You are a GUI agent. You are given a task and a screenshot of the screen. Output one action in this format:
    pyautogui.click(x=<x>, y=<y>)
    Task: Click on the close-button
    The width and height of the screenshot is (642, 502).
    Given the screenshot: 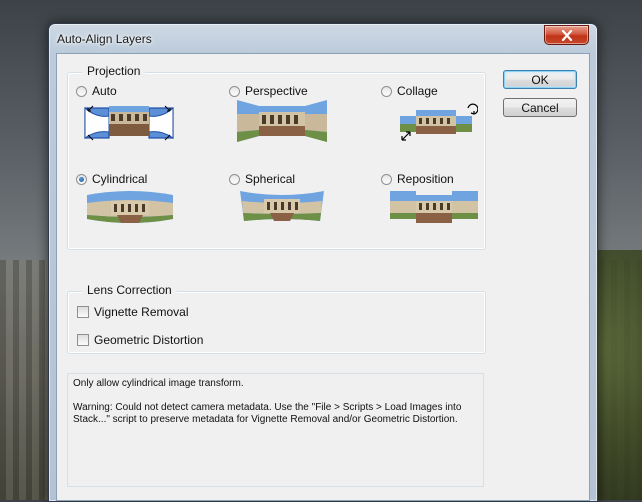 What is the action you would take?
    pyautogui.click(x=566, y=35)
    